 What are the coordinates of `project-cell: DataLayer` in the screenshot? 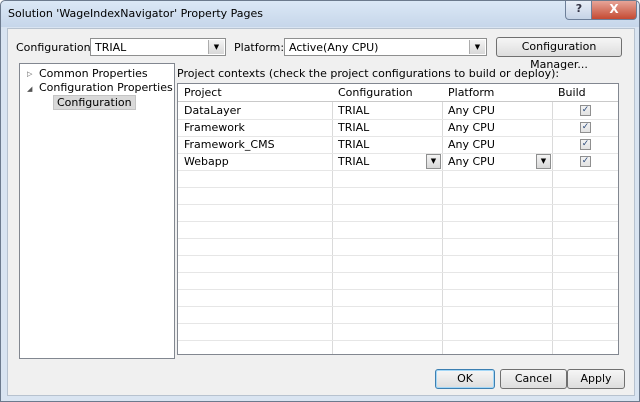 It's located at (212, 110).